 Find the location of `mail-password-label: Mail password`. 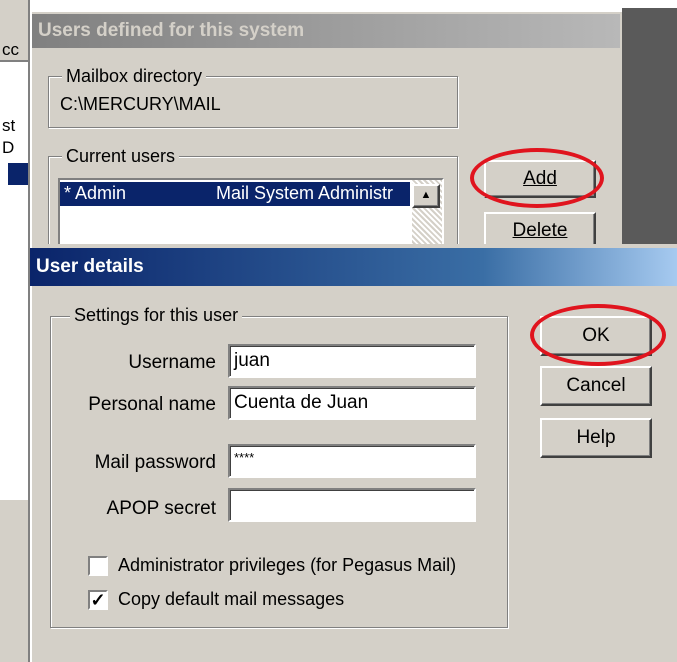

mail-password-label: Mail password is located at coordinates (155, 462).